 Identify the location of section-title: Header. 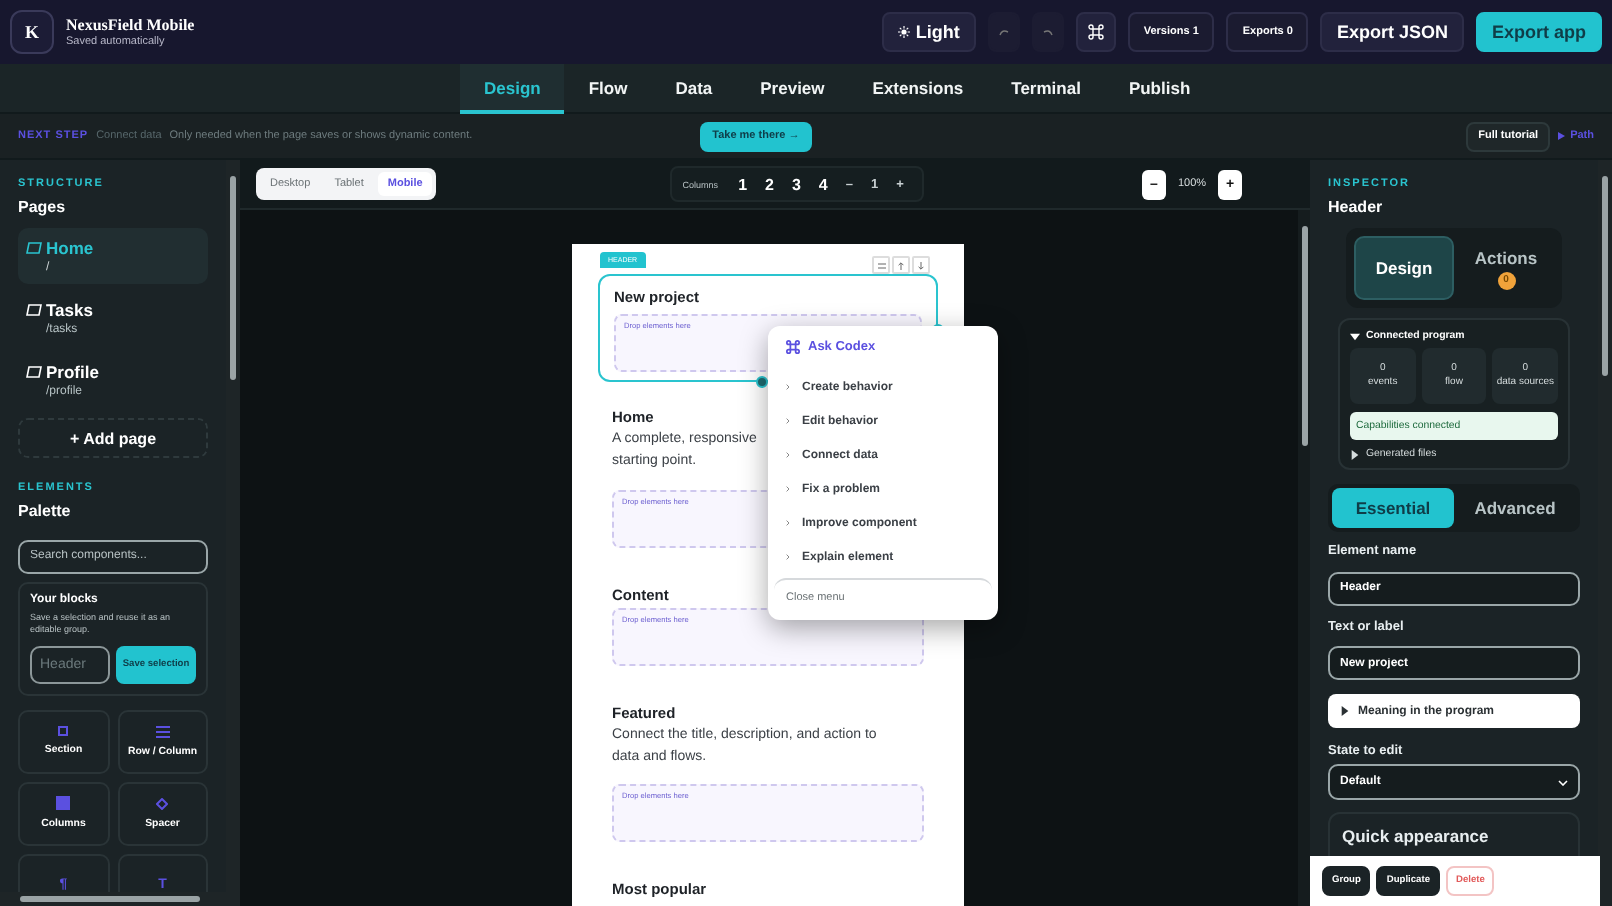
(1356, 207).